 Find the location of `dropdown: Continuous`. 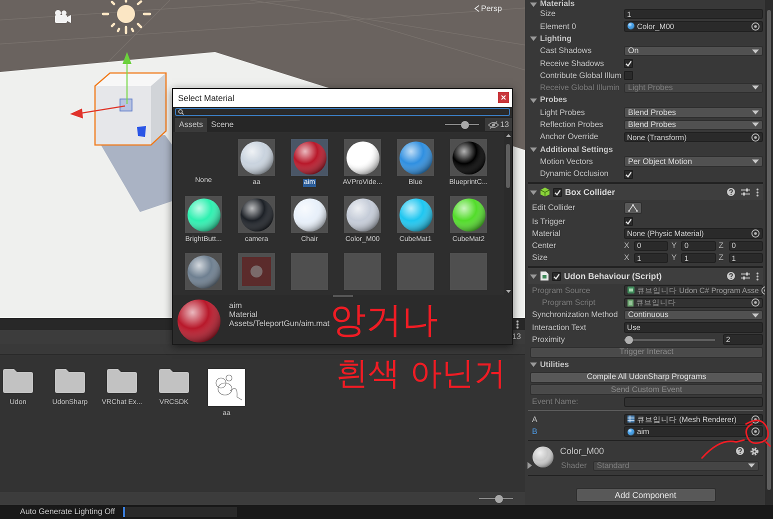

dropdown: Continuous is located at coordinates (693, 315).